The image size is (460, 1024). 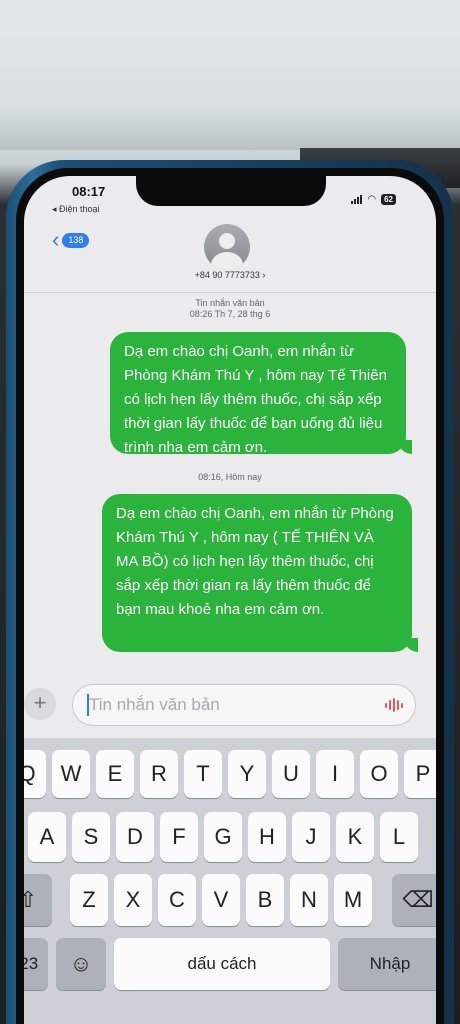 I want to click on message-meta-2: 08:16, Hôm nay, so click(x=230, y=477).